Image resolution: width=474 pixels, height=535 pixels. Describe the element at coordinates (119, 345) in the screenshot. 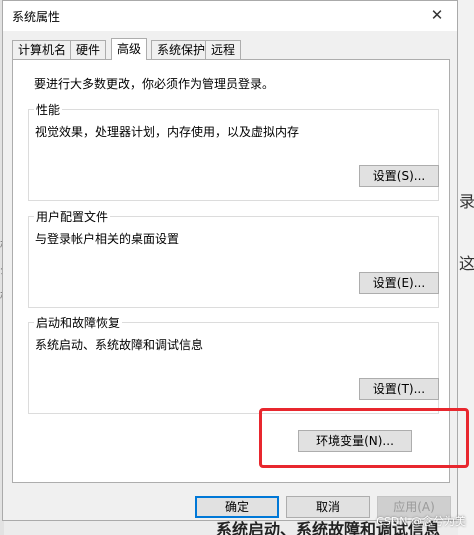

I see `startup-recovery-desc: 系统启动、系统故障和调试信息` at that location.